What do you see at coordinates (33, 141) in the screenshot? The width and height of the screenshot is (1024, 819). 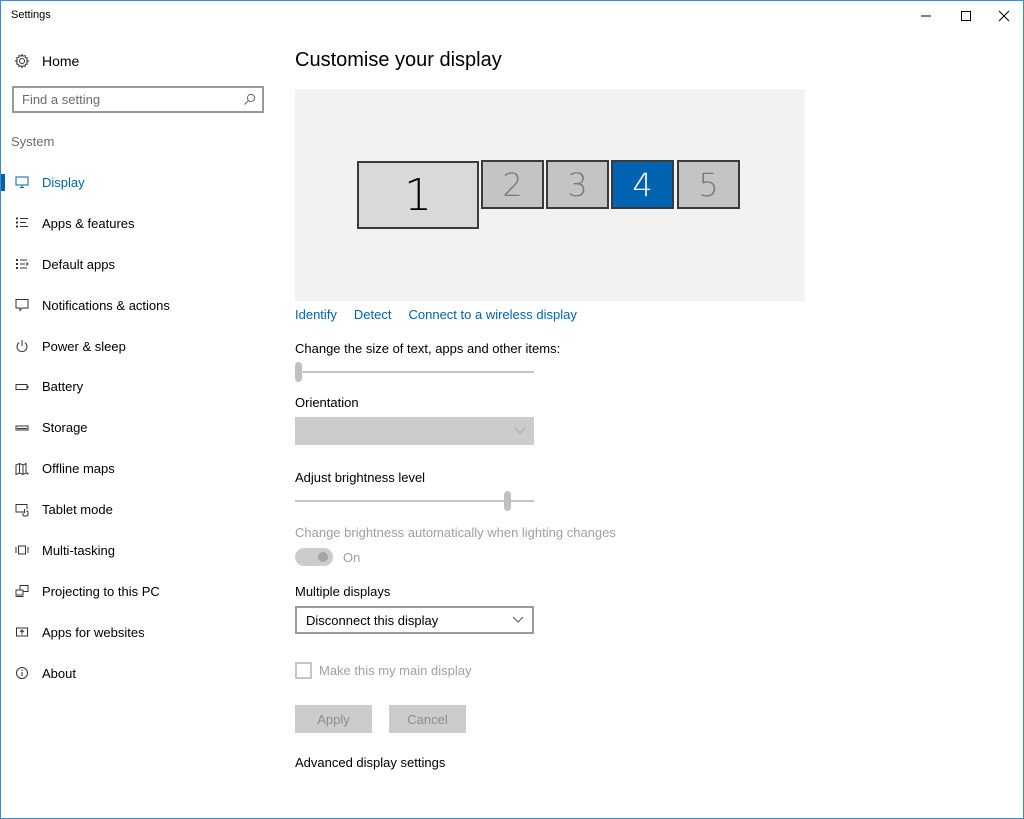 I see `section-label-system: System` at bounding box center [33, 141].